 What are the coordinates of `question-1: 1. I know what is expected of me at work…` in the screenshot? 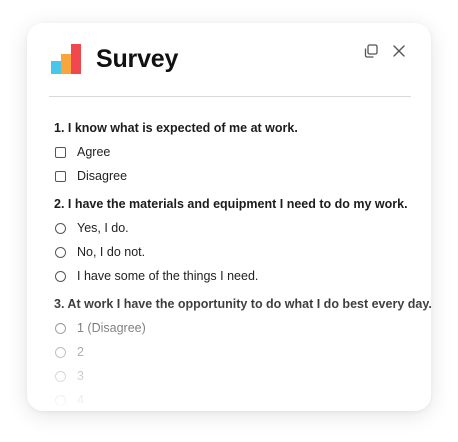 It's located at (234, 154).